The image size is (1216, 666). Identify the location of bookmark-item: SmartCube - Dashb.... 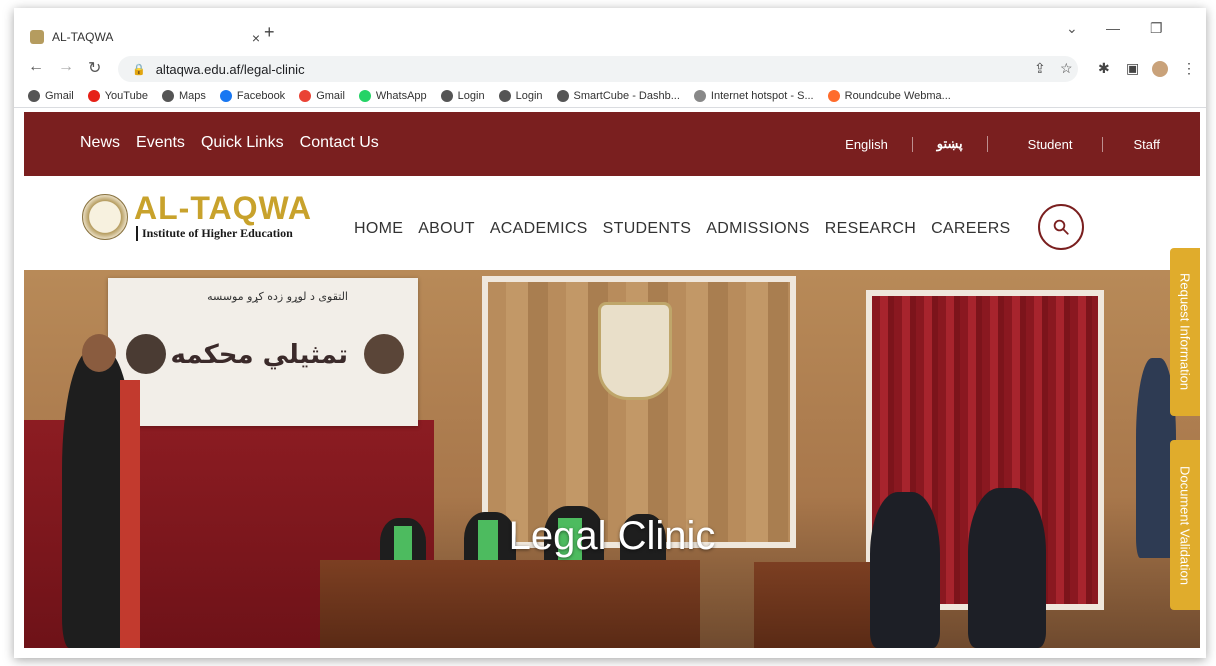
(618, 95).